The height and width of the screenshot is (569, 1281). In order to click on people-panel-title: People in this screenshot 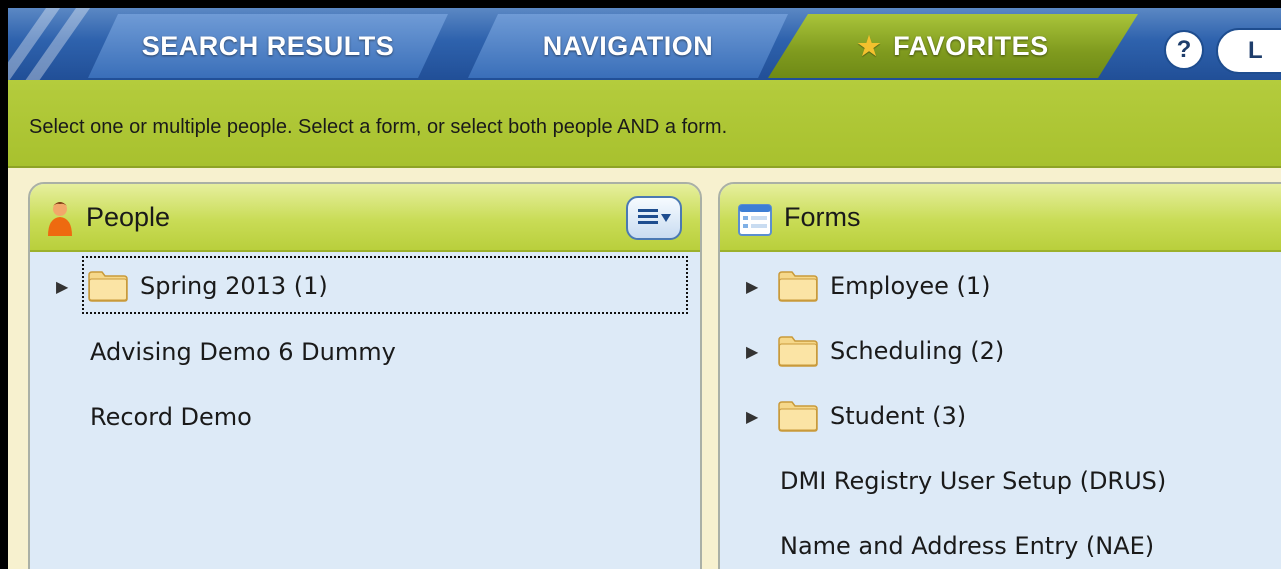, I will do `click(128, 216)`.